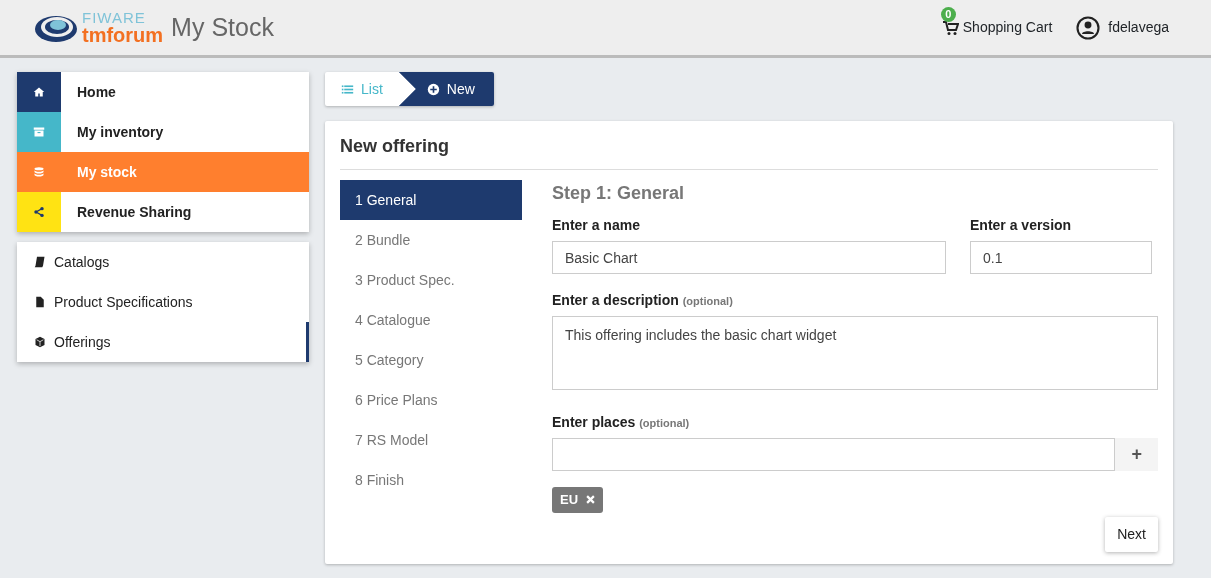 The image size is (1211, 578). Describe the element at coordinates (39, 212) in the screenshot. I see `share-icon` at that location.